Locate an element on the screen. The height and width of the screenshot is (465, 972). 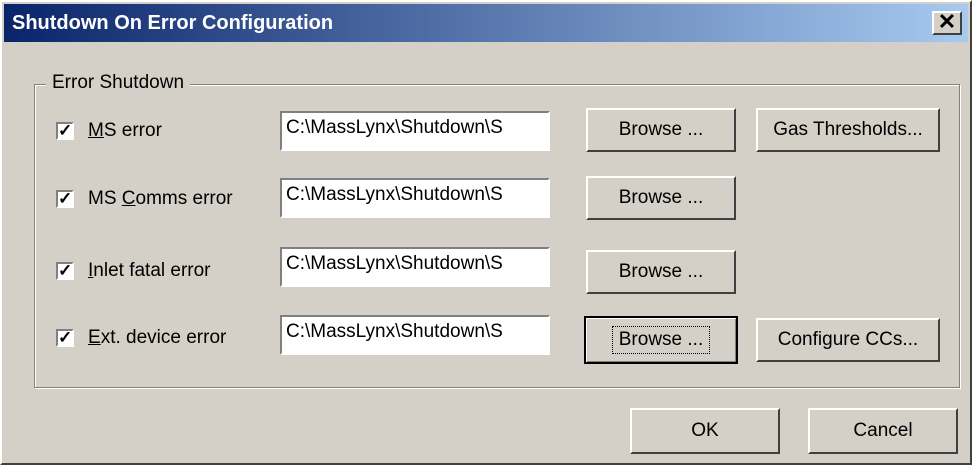
ms-comms-error-checkbox: ✓ is located at coordinates (65, 199).